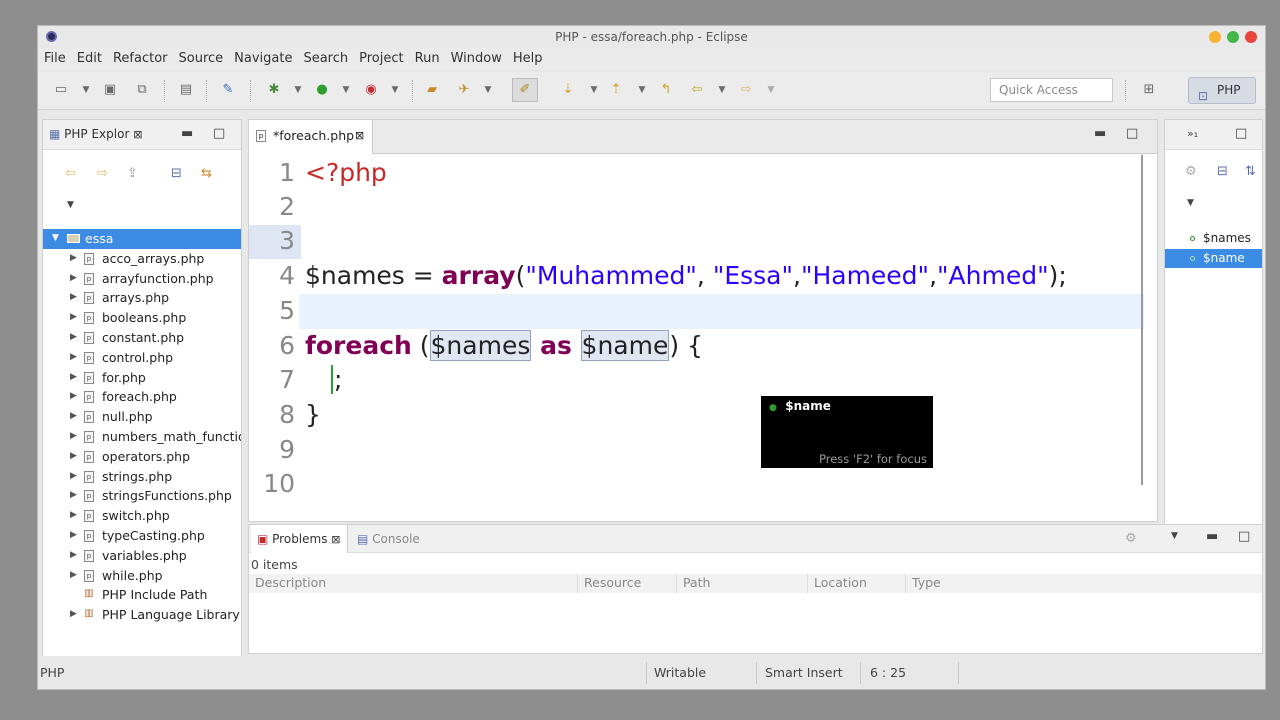  I want to click on tab-problems: ▣ Problems ⊠, so click(299, 539).